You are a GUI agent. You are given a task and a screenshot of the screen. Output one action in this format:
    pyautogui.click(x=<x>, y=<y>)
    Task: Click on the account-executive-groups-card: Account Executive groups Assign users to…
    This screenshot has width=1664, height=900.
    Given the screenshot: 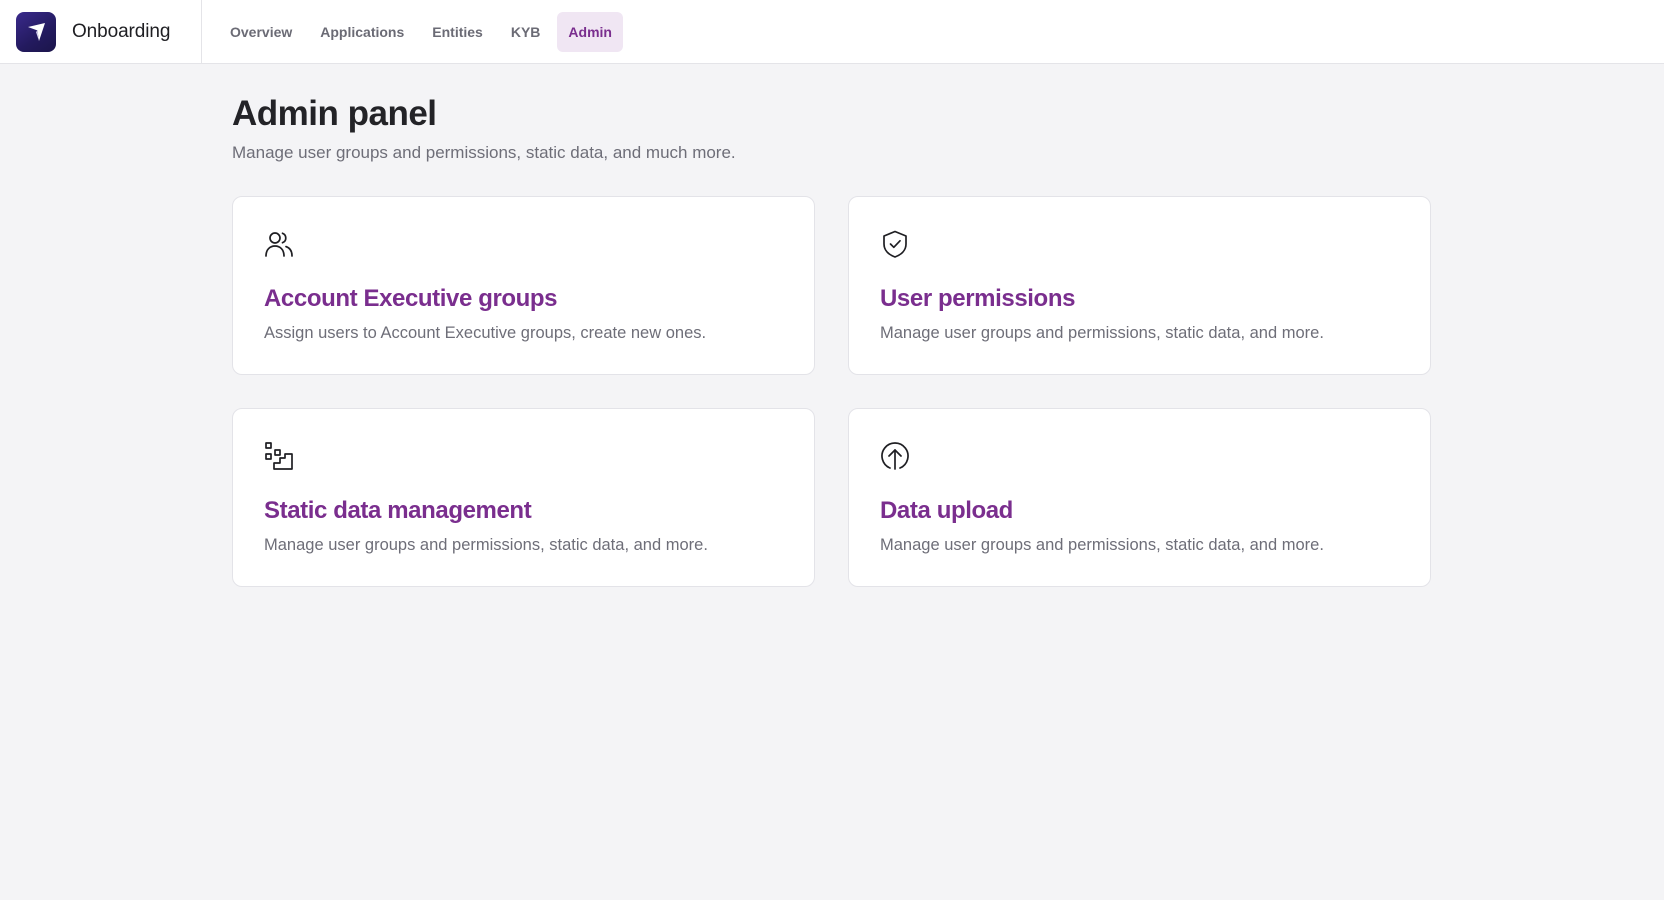 What is the action you would take?
    pyautogui.click(x=523, y=285)
    